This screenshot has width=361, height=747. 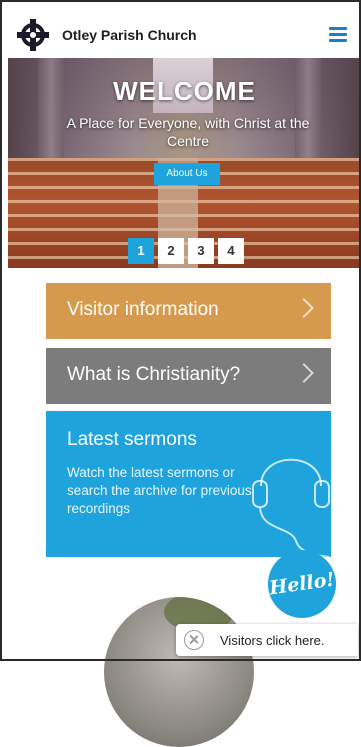 I want to click on featured-circular-image, so click(x=179, y=672).